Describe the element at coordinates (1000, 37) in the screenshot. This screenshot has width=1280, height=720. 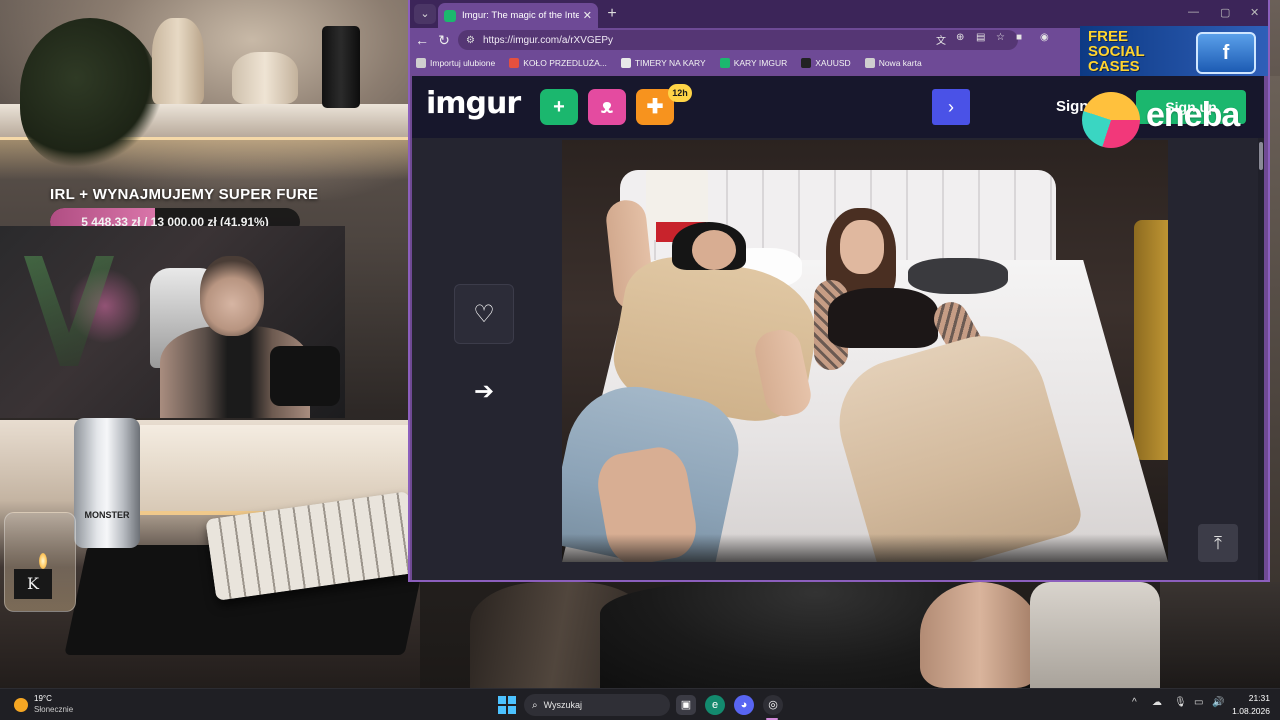
I see `bookmark-star-icon: ☆` at that location.